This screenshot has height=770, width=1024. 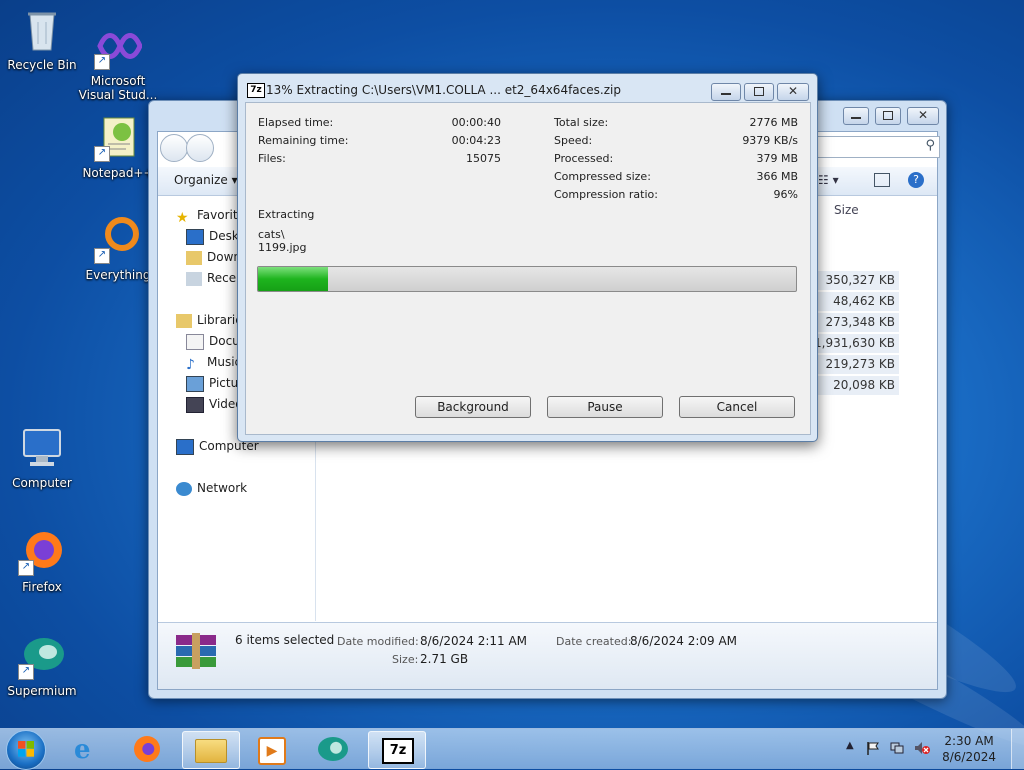 What do you see at coordinates (969, 749) in the screenshot?
I see `system-clock: 2:30 AM 8/6/2024` at bounding box center [969, 749].